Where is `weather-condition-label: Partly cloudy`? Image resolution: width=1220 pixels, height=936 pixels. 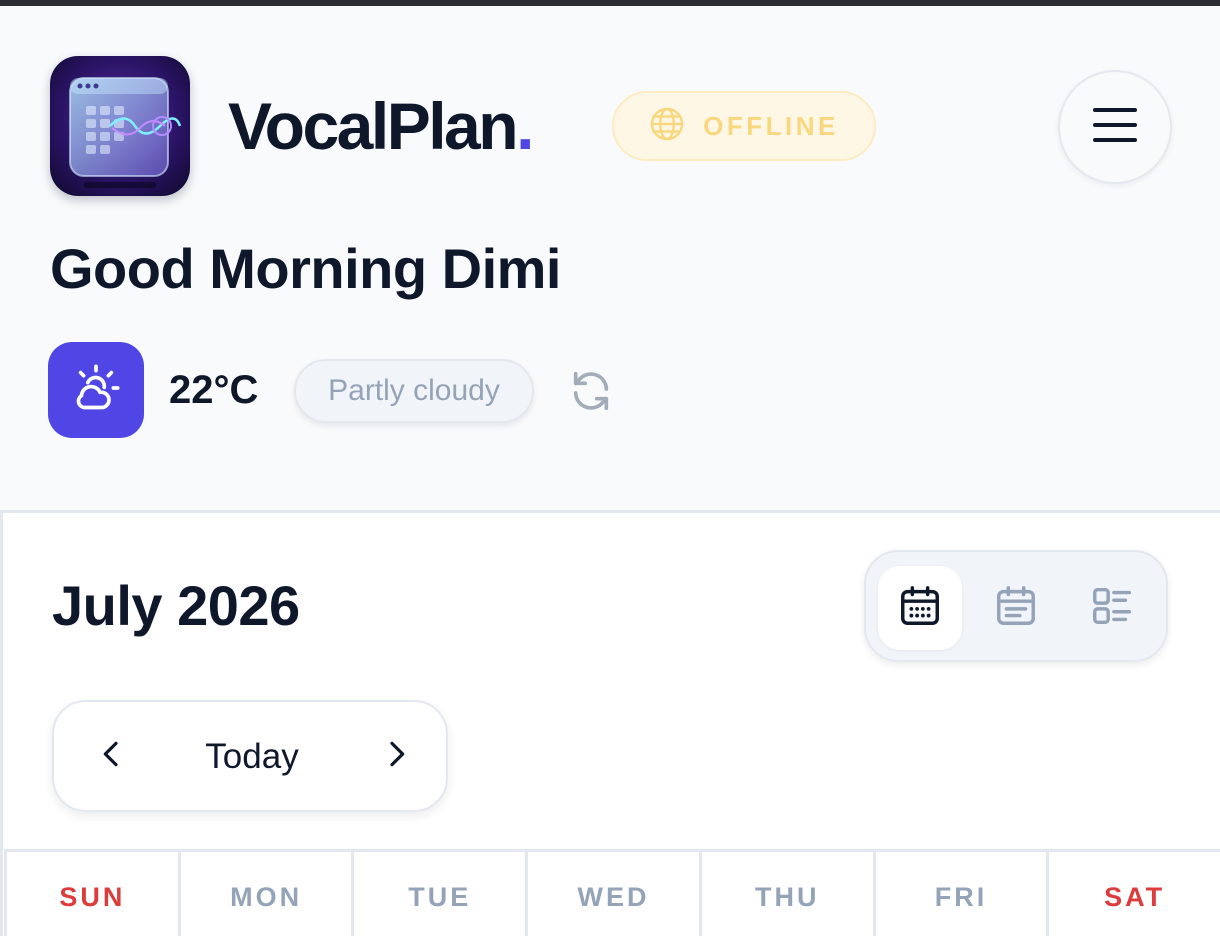
weather-condition-label: Partly cloudy is located at coordinates (414, 390).